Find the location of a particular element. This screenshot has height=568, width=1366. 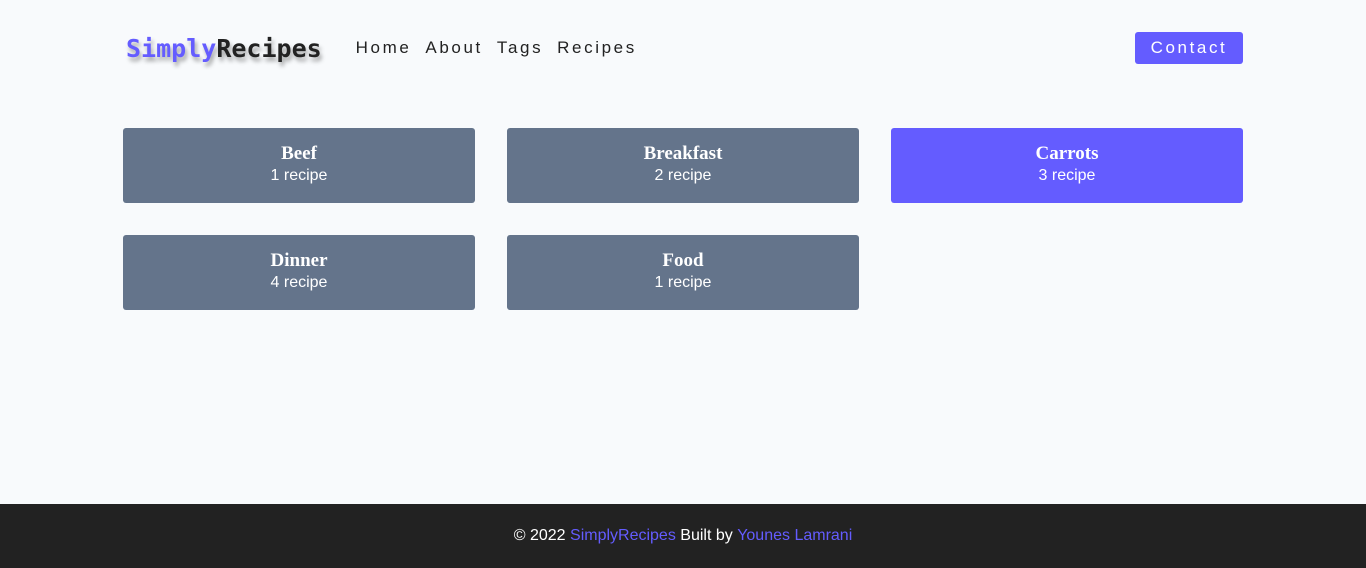

footer-site-link: SimplyRecipes is located at coordinates (623, 536).